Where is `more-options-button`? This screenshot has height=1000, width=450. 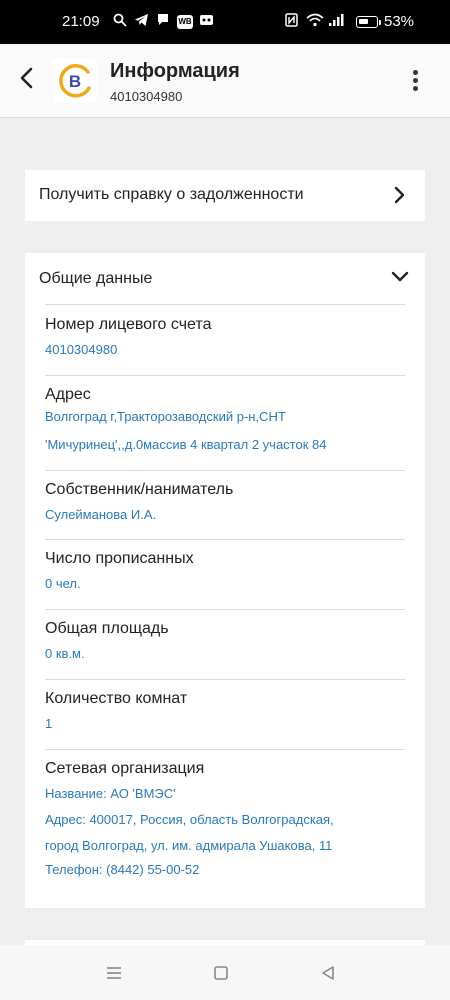
more-options-button is located at coordinates (415, 80).